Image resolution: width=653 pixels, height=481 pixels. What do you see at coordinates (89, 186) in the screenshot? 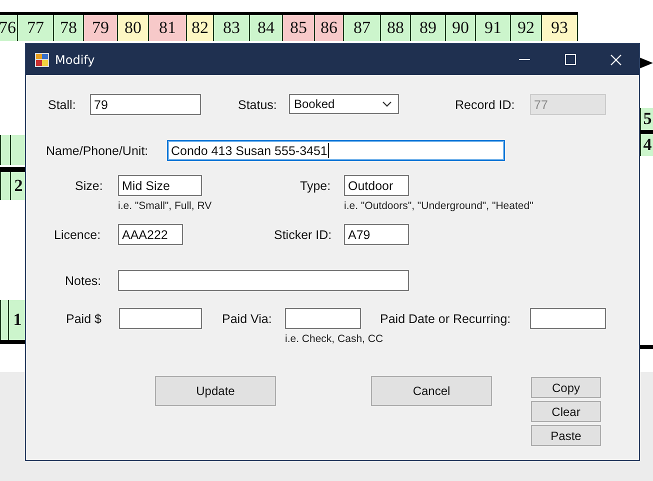
I see `field-label: Size:` at bounding box center [89, 186].